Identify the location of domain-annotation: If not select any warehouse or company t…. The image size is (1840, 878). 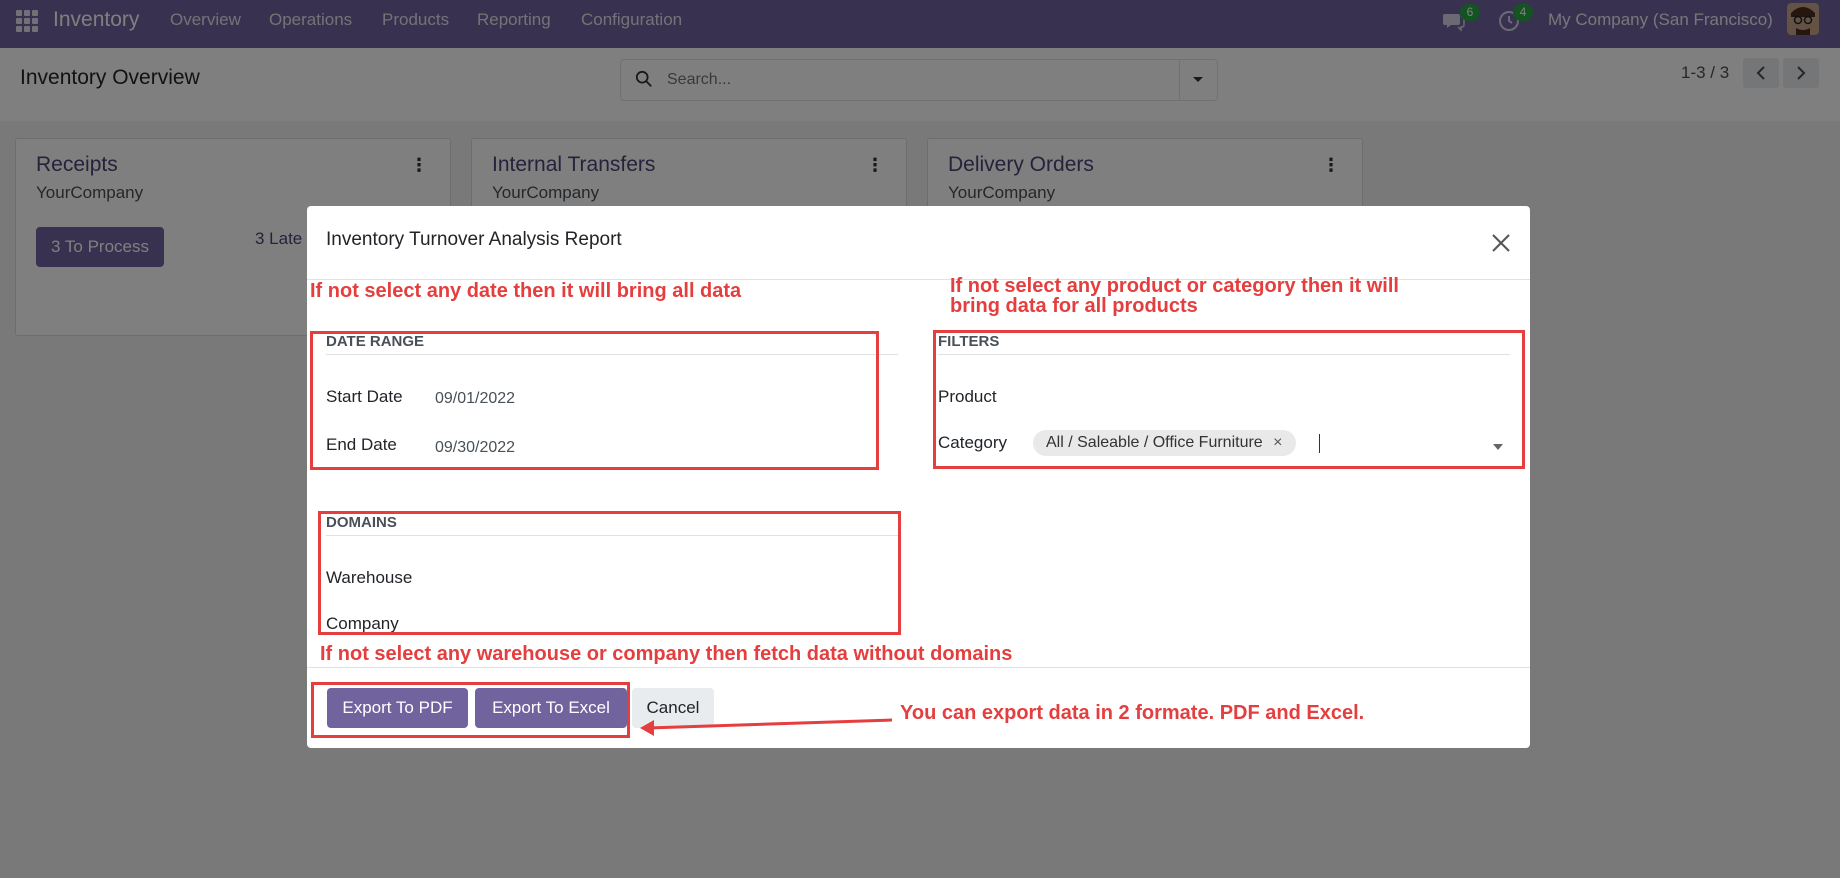
(666, 654).